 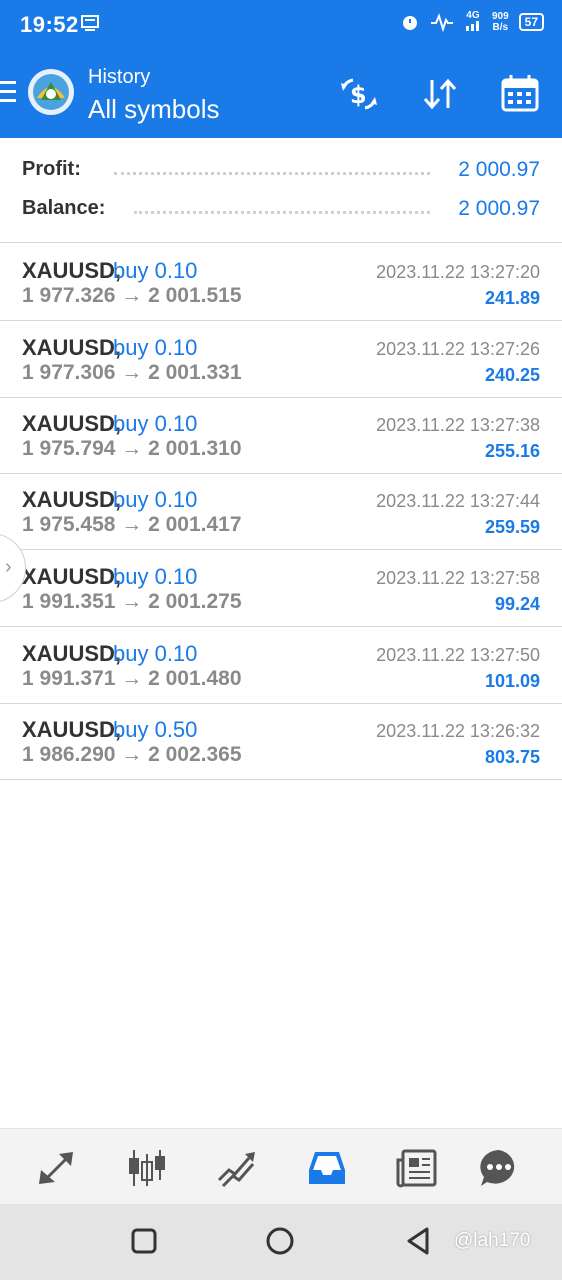 I want to click on trade-profit: 240.25, so click(x=512, y=375).